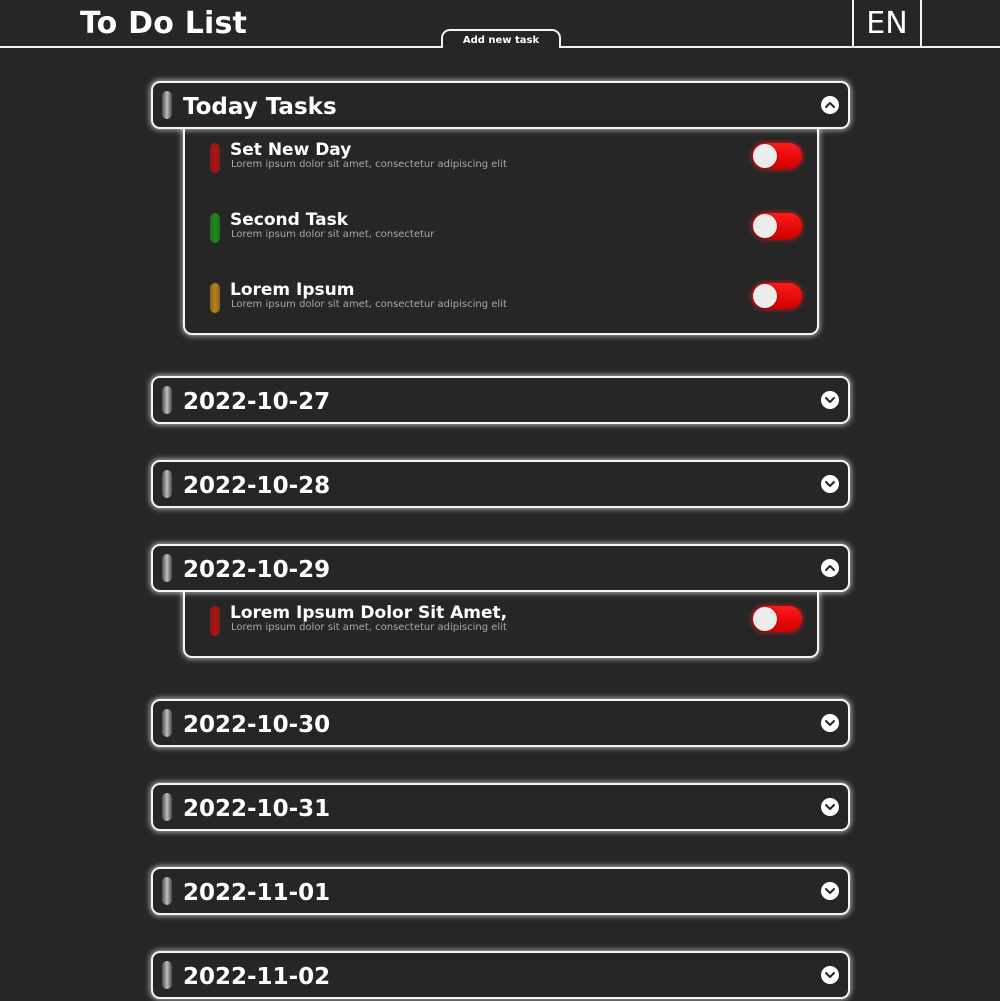 This screenshot has width=1000, height=1001. I want to click on section-title: 2022-10-28, so click(257, 486).